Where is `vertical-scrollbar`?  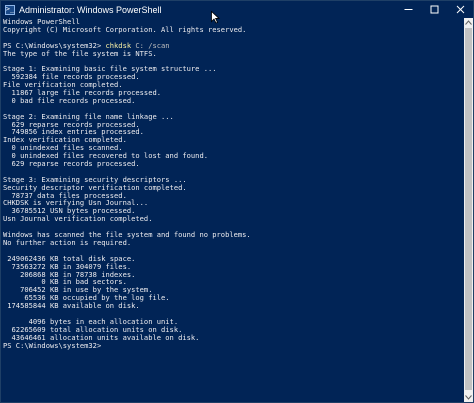
vertical-scrollbar is located at coordinates (468, 210).